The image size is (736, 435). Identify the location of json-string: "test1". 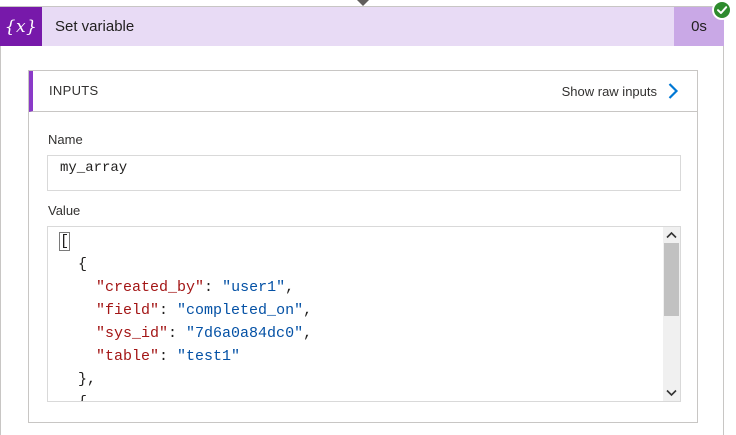
(209, 356).